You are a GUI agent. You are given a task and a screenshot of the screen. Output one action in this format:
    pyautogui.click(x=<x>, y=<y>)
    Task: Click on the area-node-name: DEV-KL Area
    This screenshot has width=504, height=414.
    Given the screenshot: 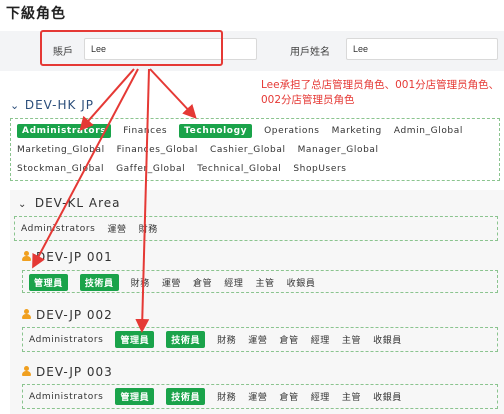 What is the action you would take?
    pyautogui.click(x=77, y=203)
    